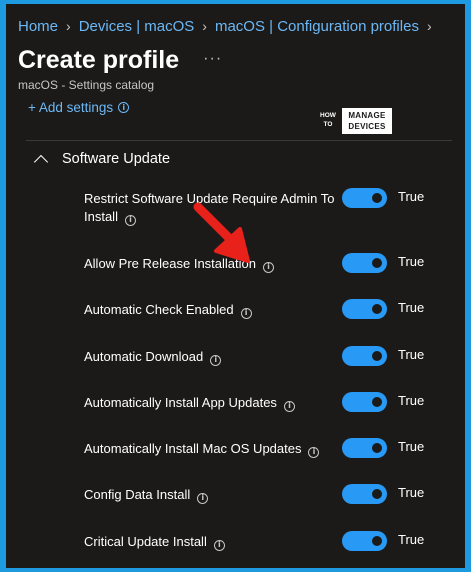 The width and height of the screenshot is (471, 572). Describe the element at coordinates (193, 448) in the screenshot. I see `setting-name: Automatically Install Mac OS Updates` at that location.